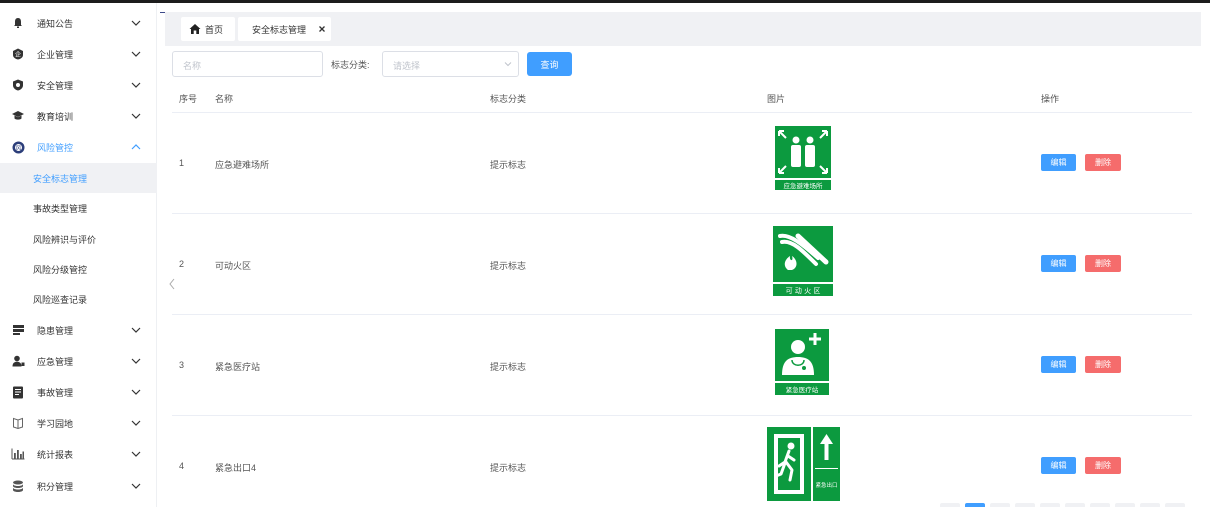 The height and width of the screenshot is (507, 1210). I want to click on hot-work-area-sign-image: 可 动 火 区, so click(804, 262).